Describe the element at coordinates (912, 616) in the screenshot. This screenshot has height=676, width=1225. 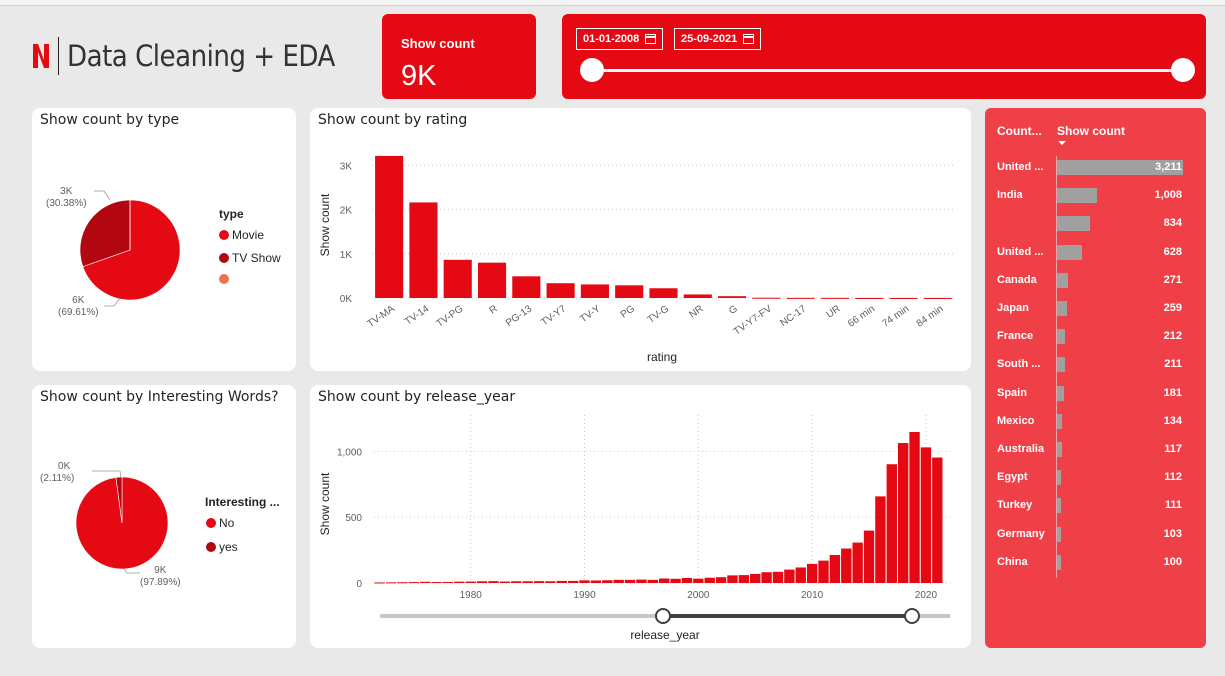
I see `year-slider-end-handle` at that location.